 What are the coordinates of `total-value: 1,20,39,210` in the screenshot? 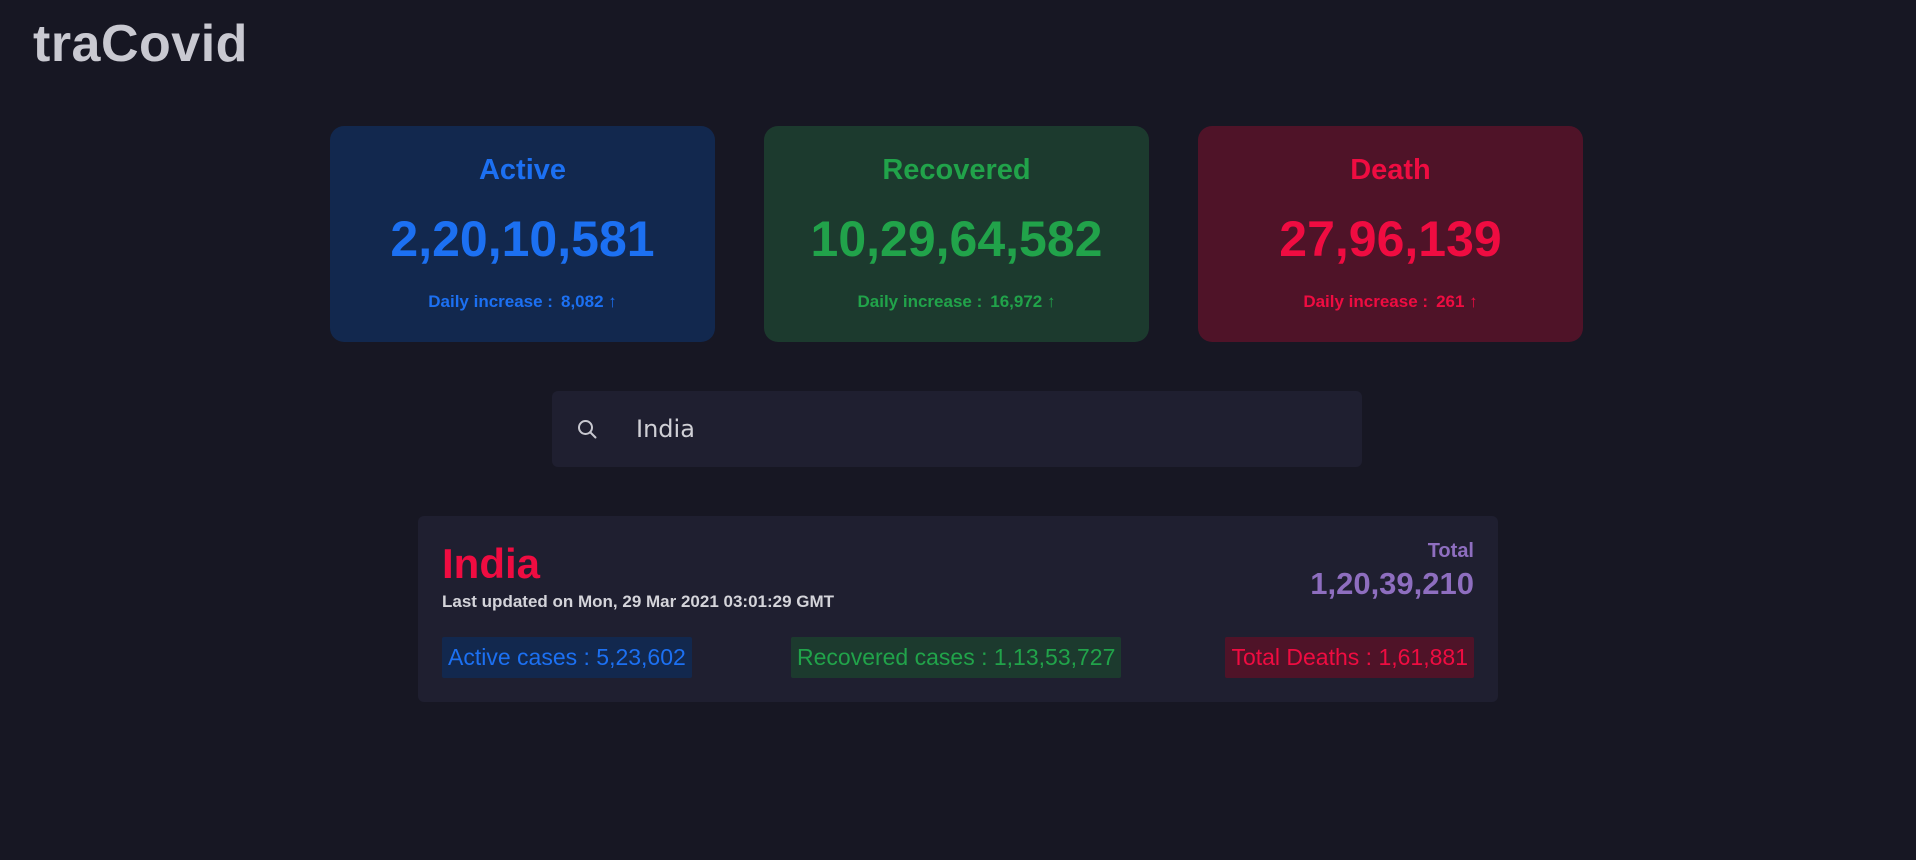 It's located at (1392, 583).